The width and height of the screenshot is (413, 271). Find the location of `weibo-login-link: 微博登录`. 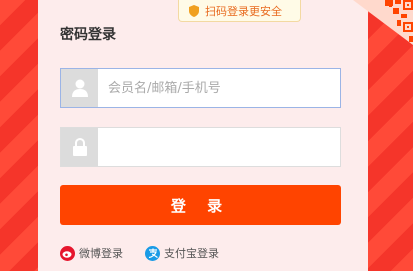

weibo-login-link: 微博登录 is located at coordinates (91, 253).